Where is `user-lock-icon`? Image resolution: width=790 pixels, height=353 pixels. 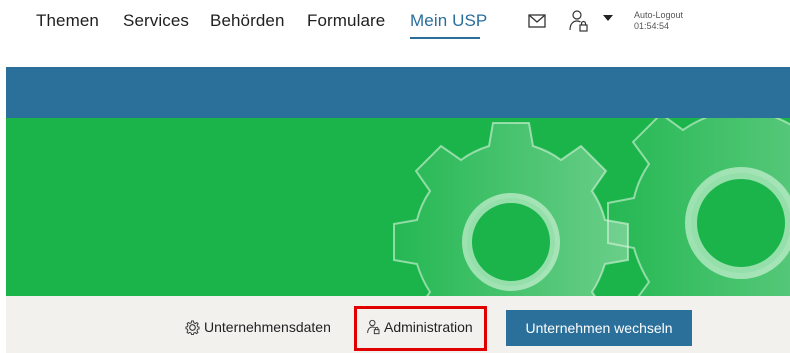 user-lock-icon is located at coordinates (578, 21).